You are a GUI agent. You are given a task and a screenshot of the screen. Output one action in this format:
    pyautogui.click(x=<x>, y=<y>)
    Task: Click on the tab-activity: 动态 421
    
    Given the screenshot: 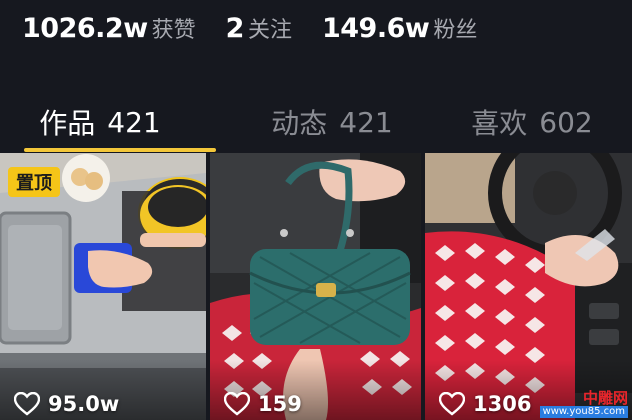 What is the action you would take?
    pyautogui.click(x=332, y=122)
    